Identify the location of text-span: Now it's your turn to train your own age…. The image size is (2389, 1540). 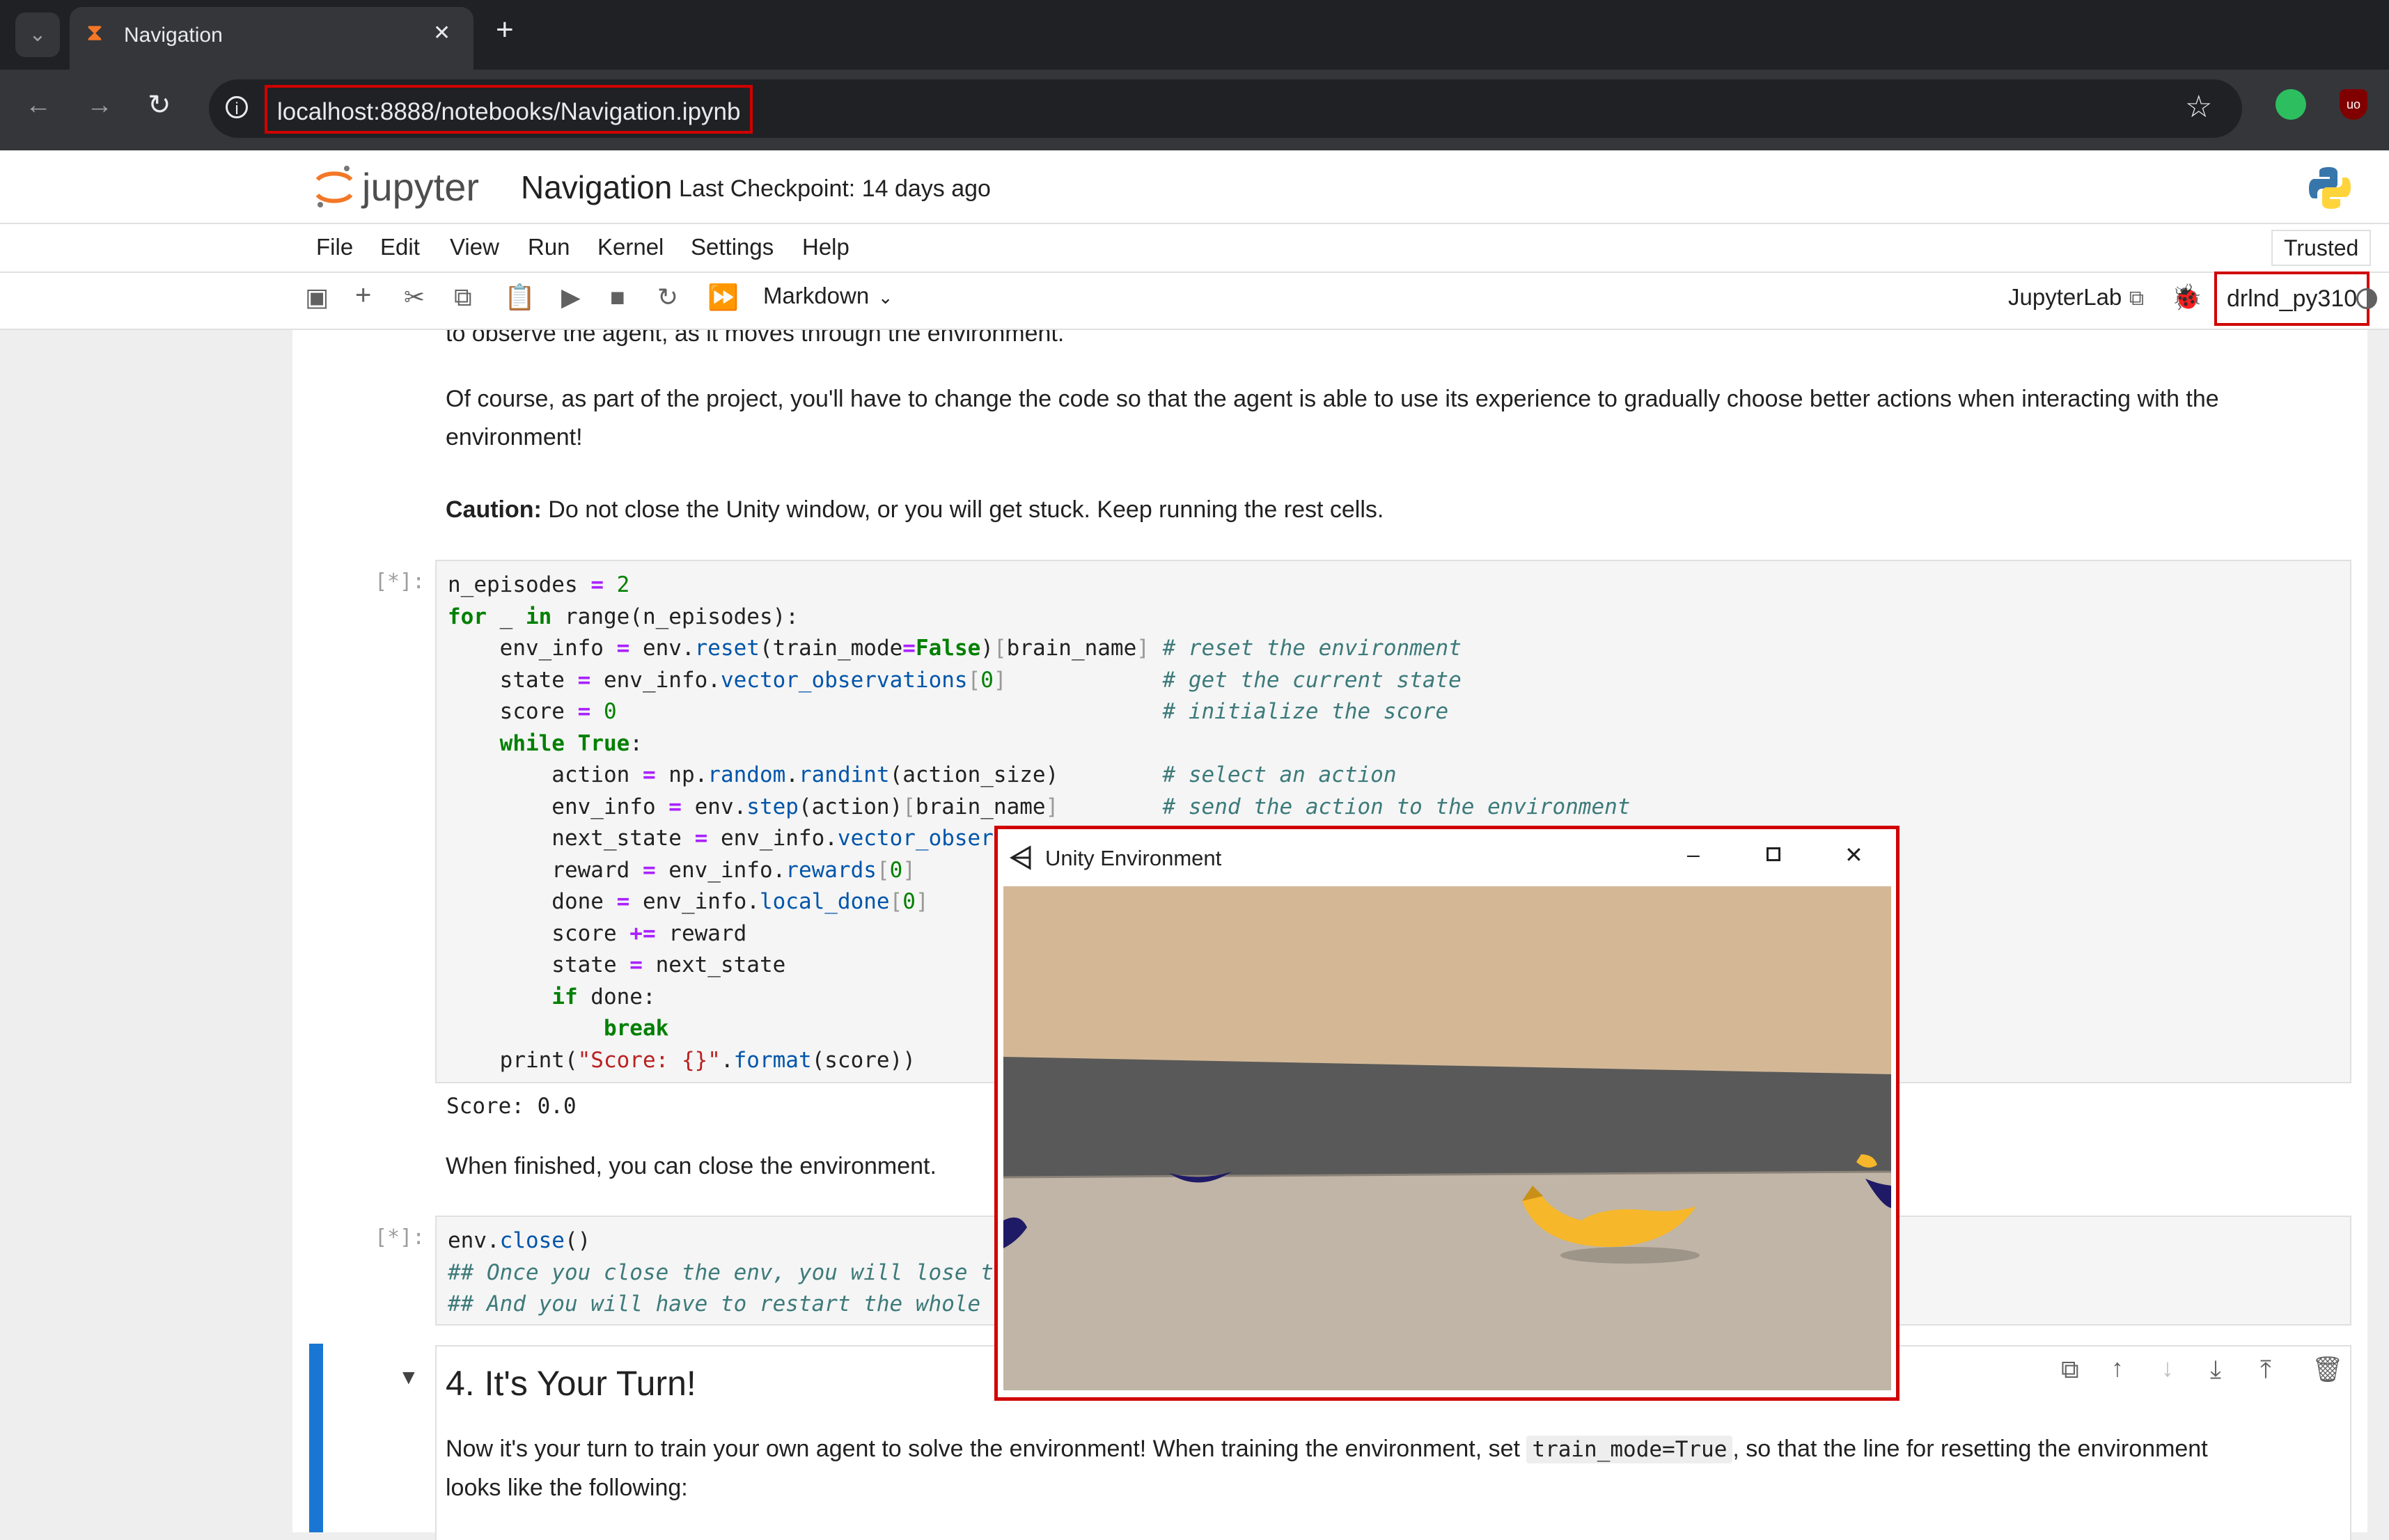
(987, 1449).